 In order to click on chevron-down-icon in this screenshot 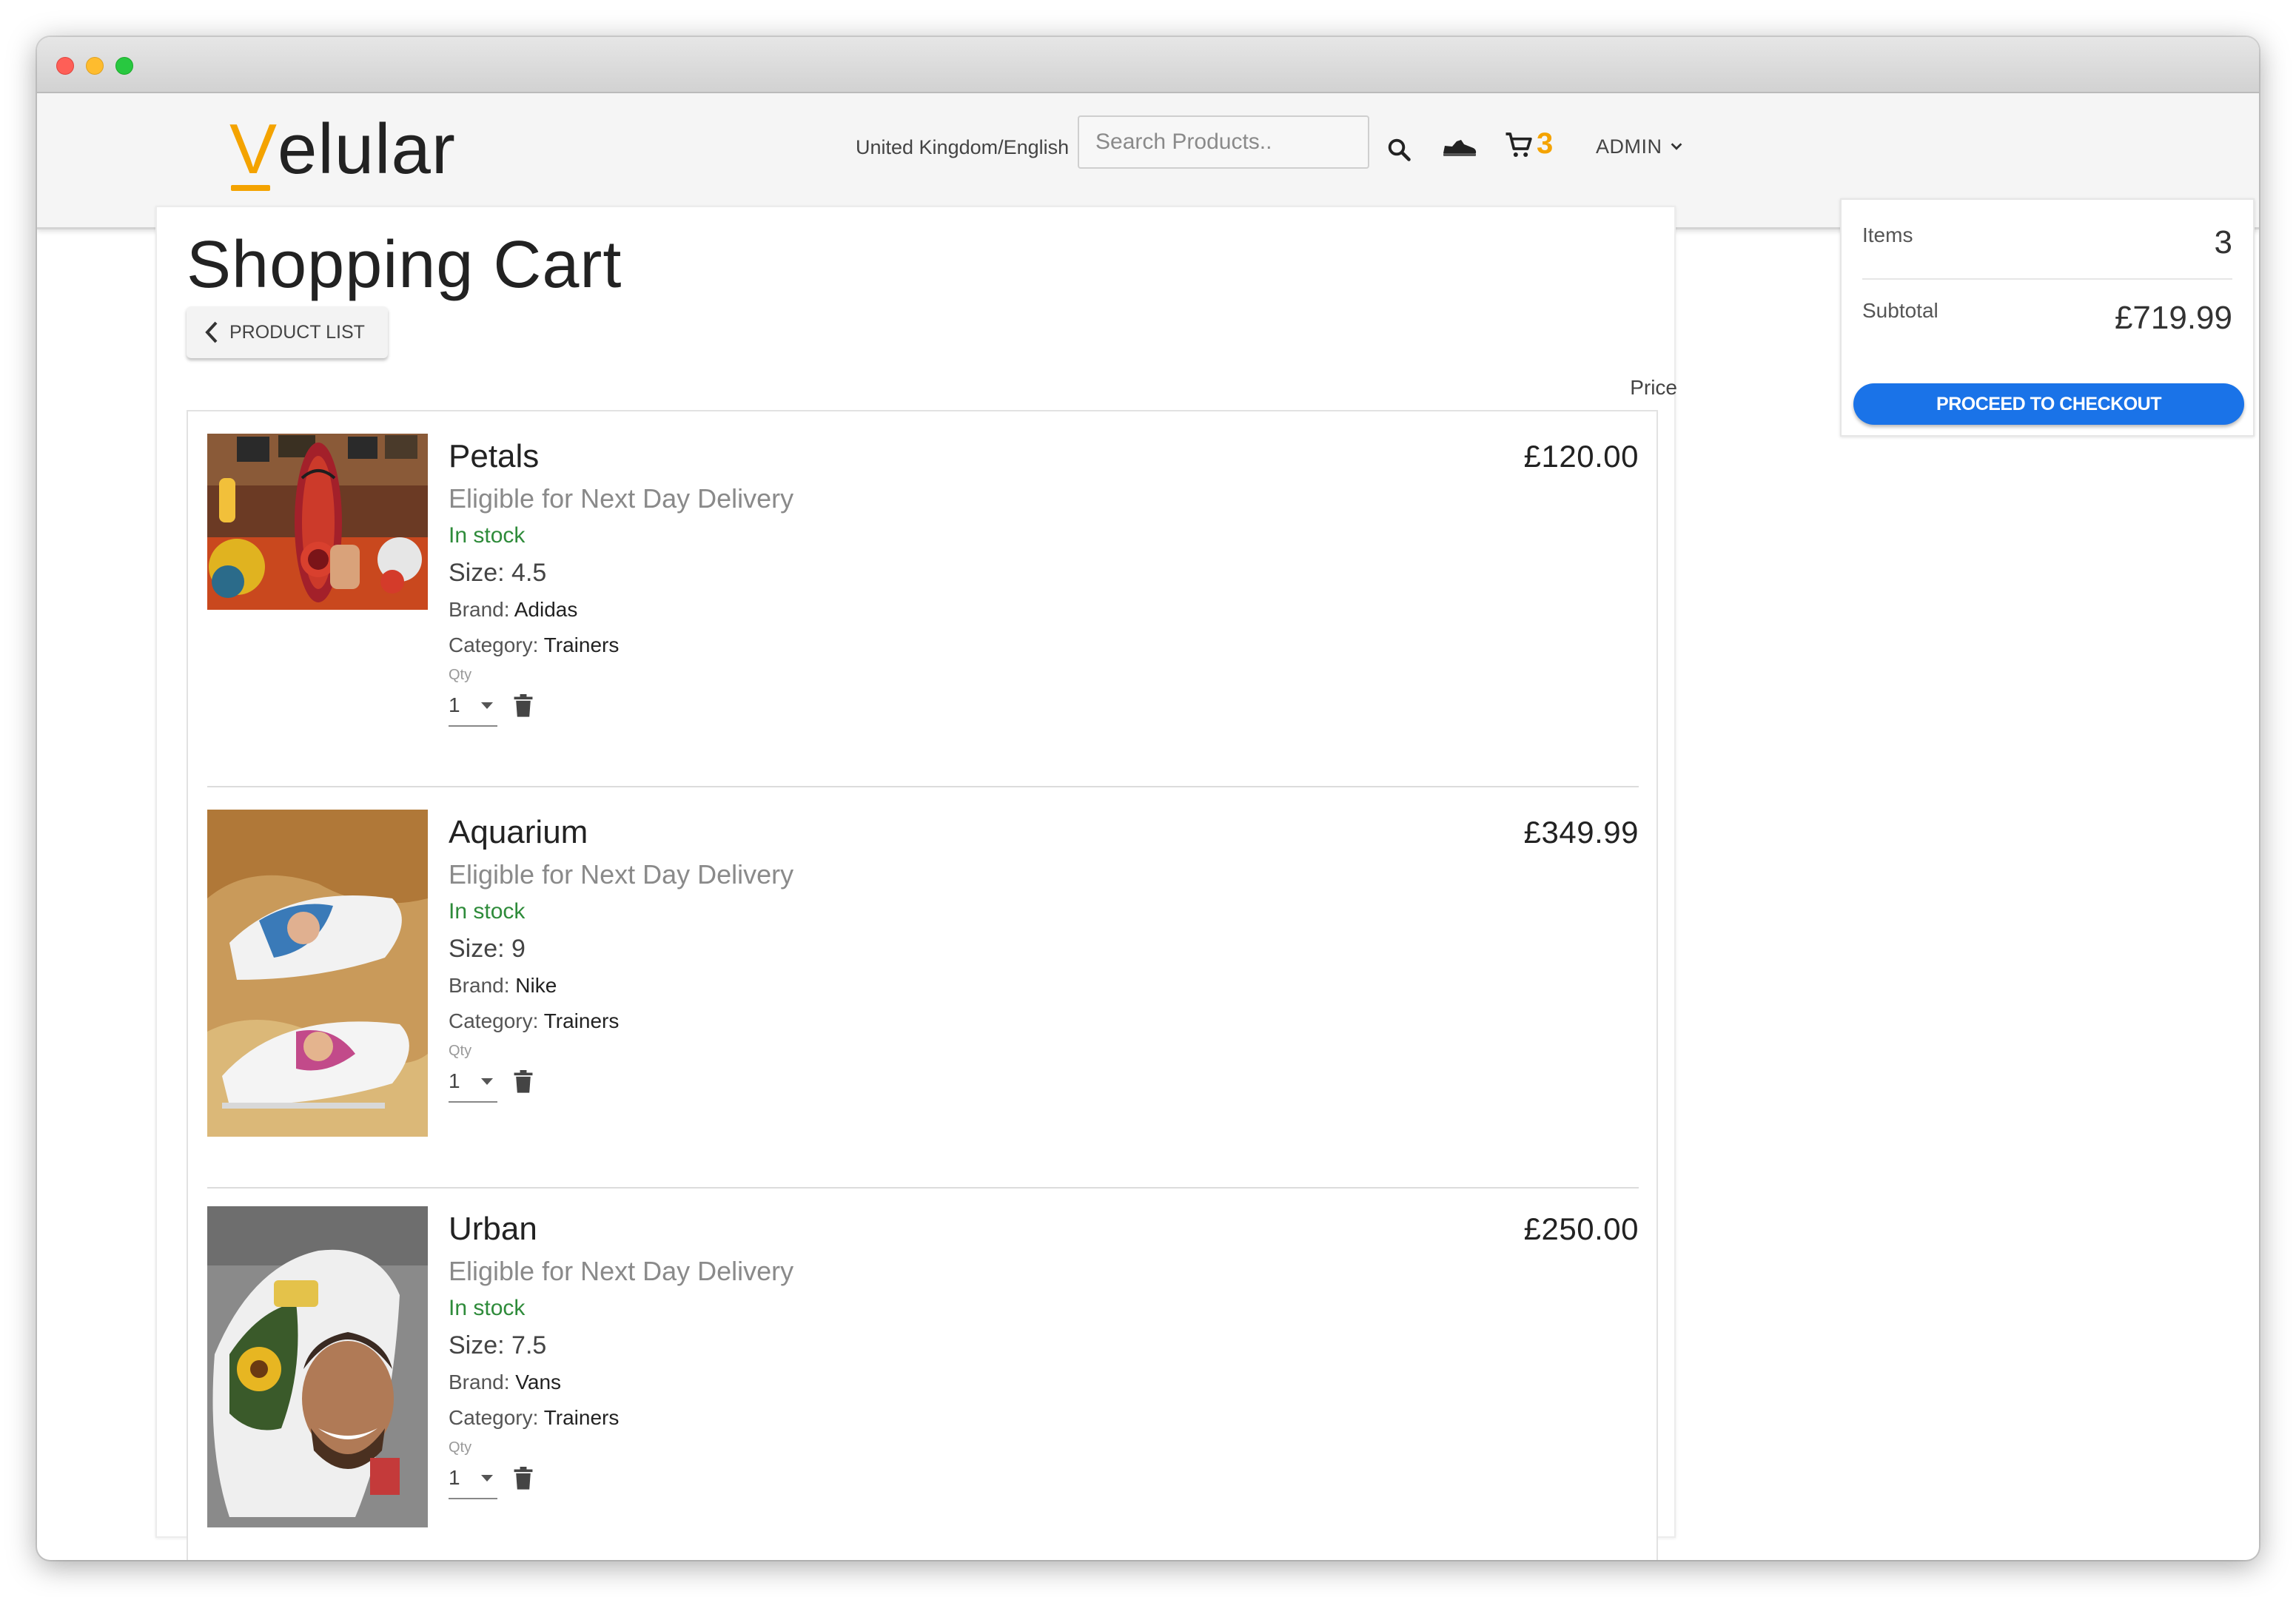, I will do `click(1677, 147)`.